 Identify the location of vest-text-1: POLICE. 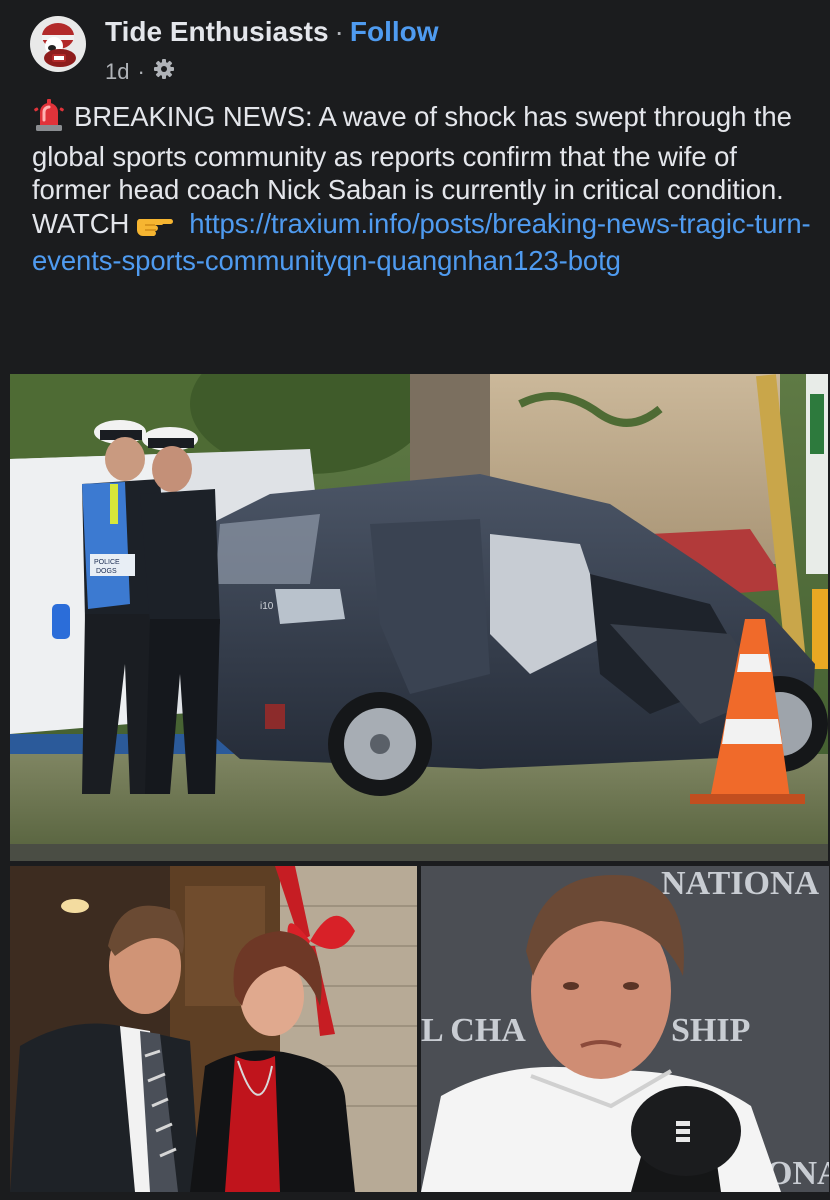
(107, 562).